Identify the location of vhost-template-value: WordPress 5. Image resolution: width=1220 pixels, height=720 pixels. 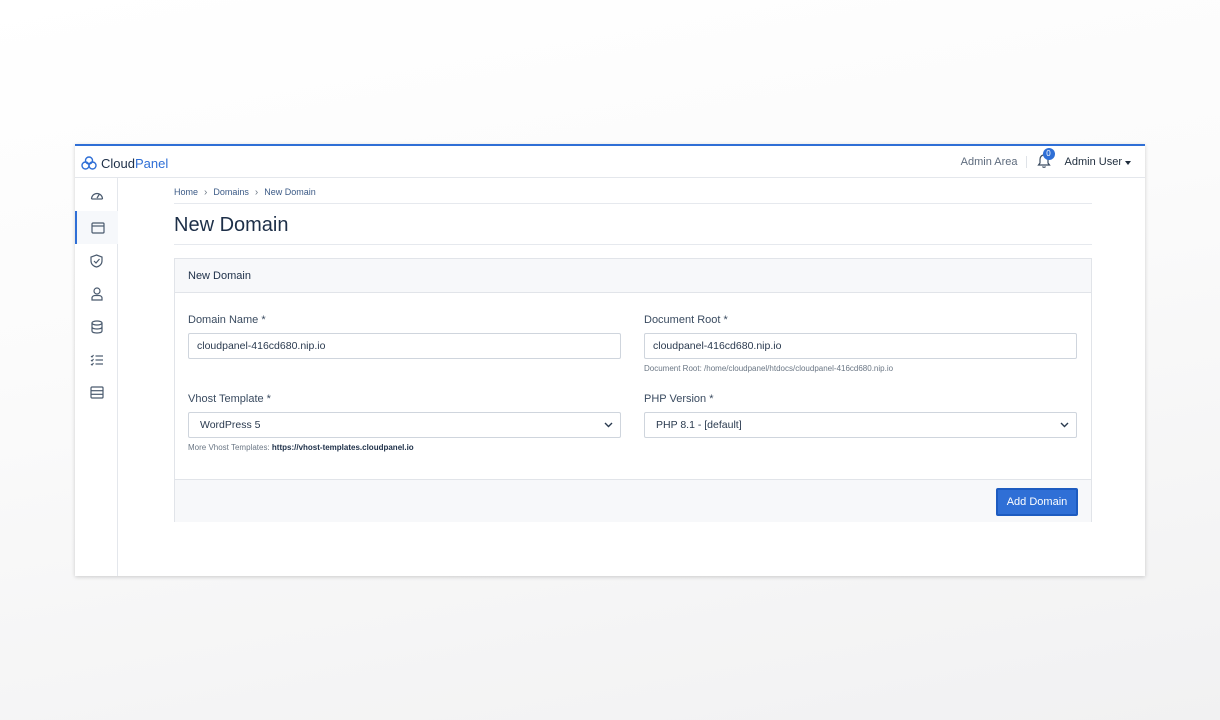
(230, 425).